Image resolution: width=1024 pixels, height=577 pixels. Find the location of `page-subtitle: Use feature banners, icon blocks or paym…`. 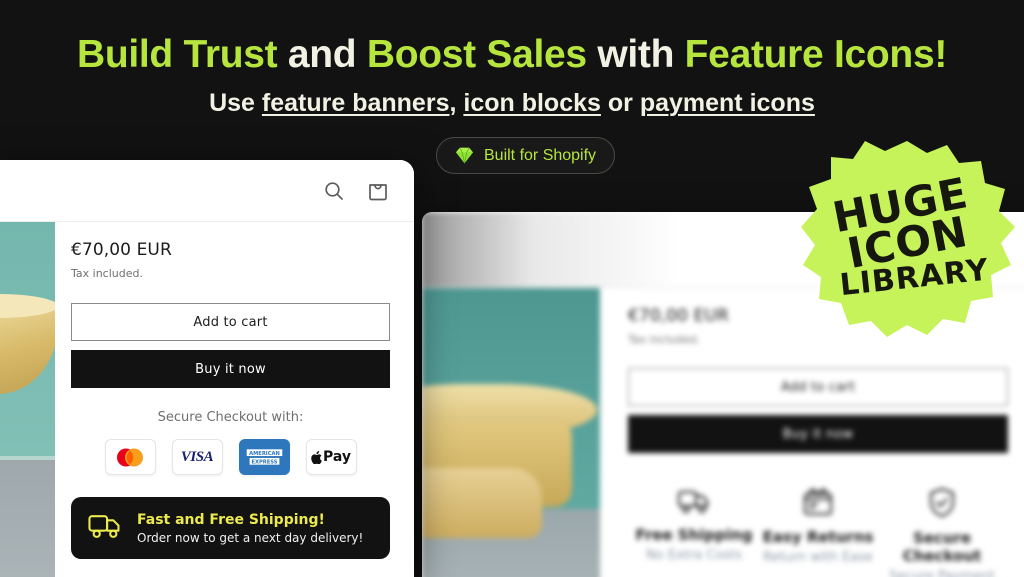

page-subtitle: Use feature banners, icon blocks or paym… is located at coordinates (512, 103).